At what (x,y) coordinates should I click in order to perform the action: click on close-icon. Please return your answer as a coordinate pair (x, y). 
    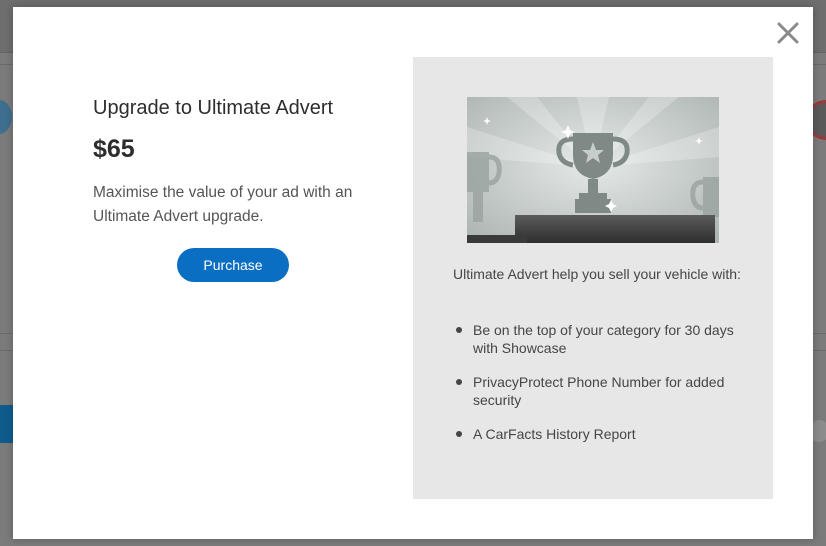
    Looking at the image, I should click on (788, 33).